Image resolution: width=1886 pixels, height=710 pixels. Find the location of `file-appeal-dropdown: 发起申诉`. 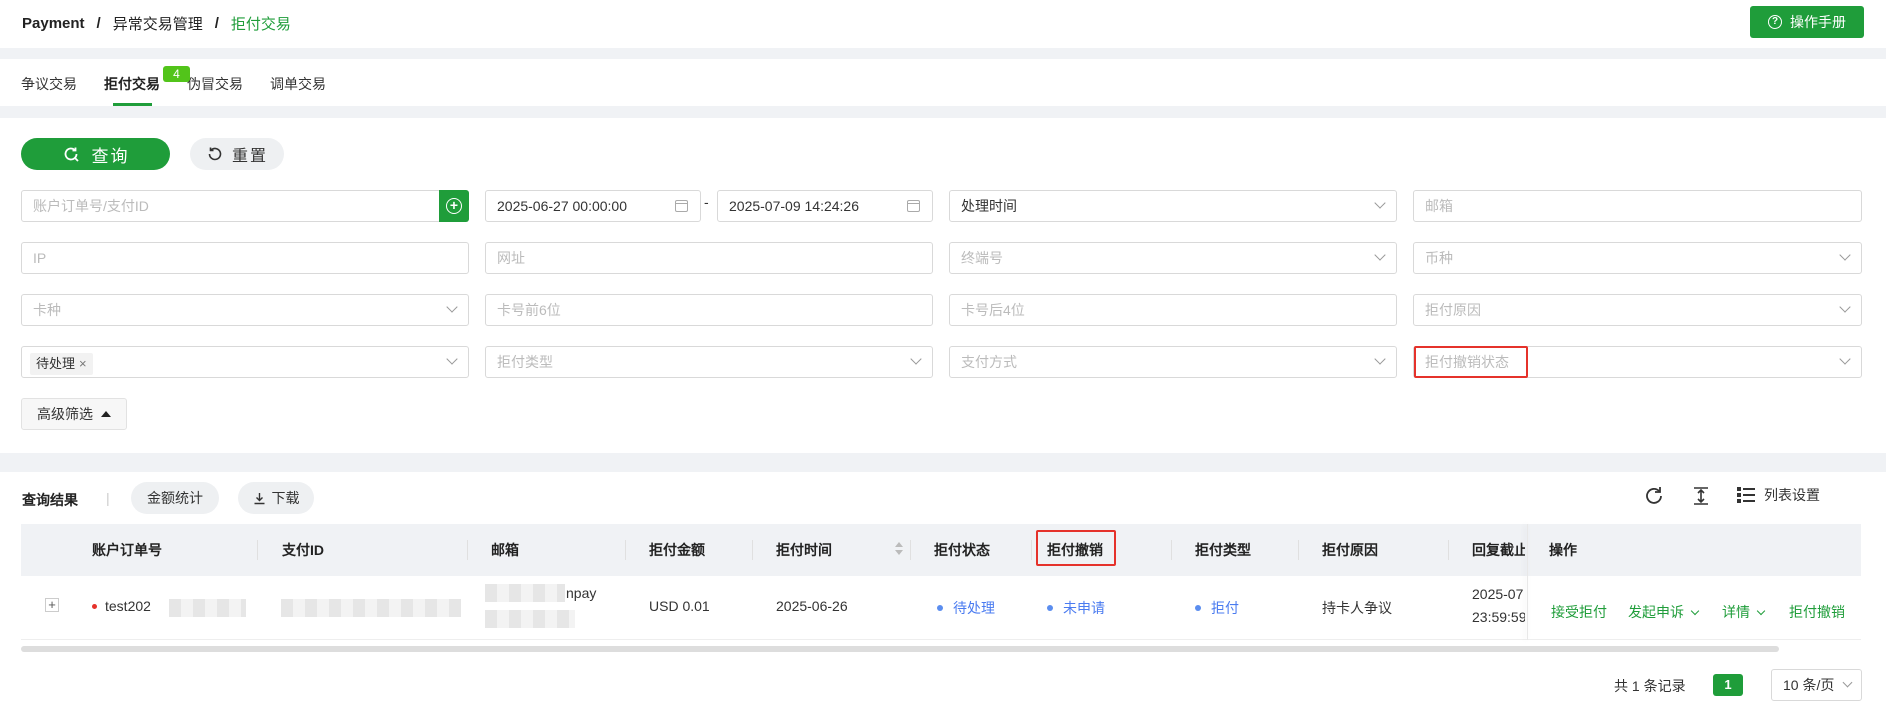

file-appeal-dropdown: 发起申诉 is located at coordinates (1664, 612).